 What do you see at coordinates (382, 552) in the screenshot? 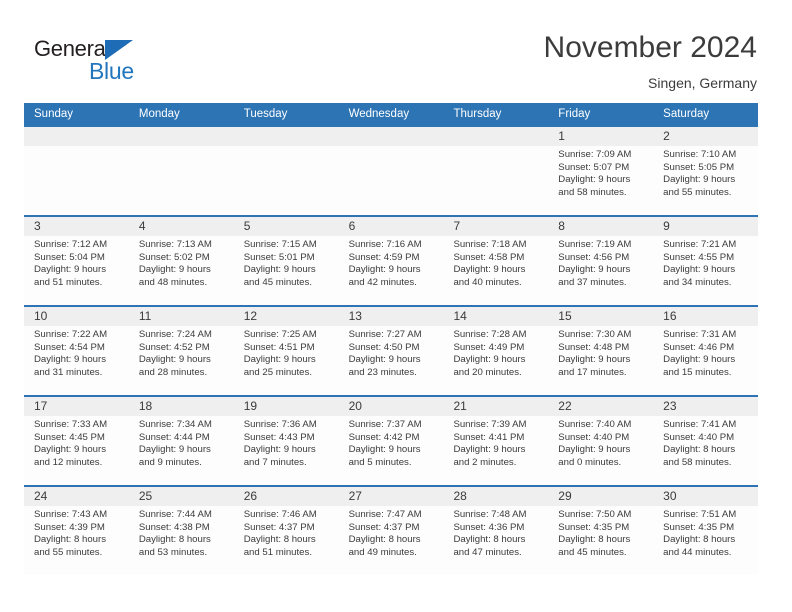
I see `daylight-text-line2: and 49 minutes.` at bounding box center [382, 552].